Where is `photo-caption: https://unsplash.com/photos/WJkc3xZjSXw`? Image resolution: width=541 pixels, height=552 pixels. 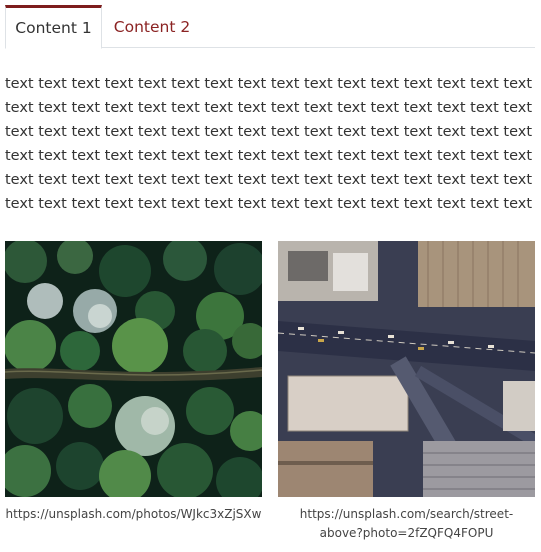
photo-caption: https://unsplash.com/photos/WJkc3xZjSXw is located at coordinates (133, 514).